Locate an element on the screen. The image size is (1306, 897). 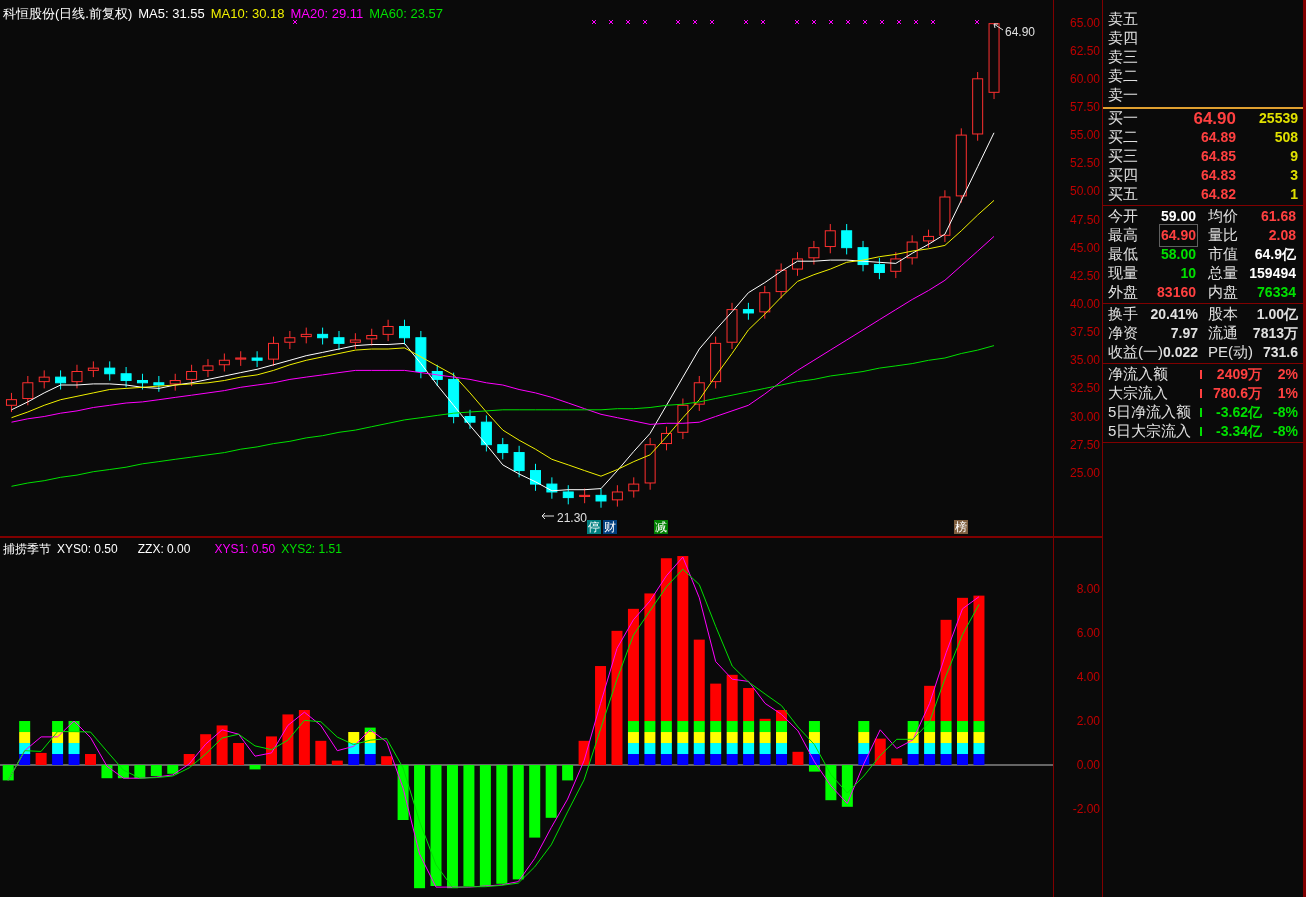
event-tag: 财 is located at coordinates (610, 527).